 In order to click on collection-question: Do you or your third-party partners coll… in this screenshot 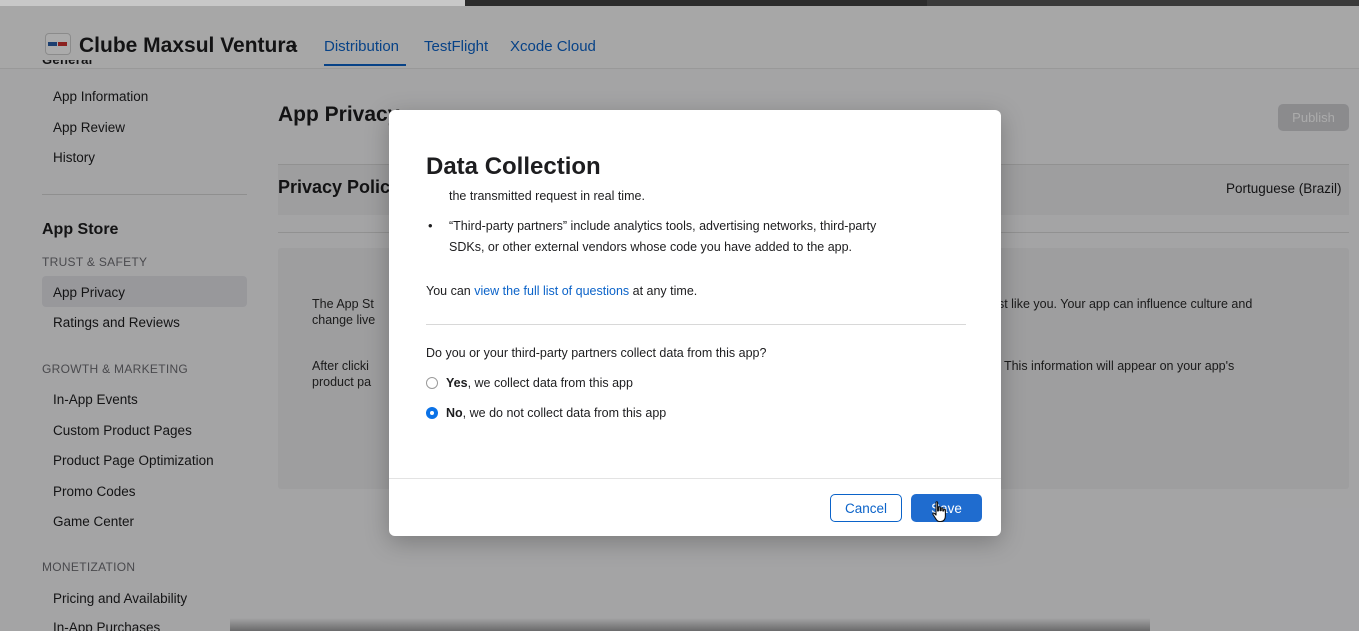, I will do `click(596, 353)`.